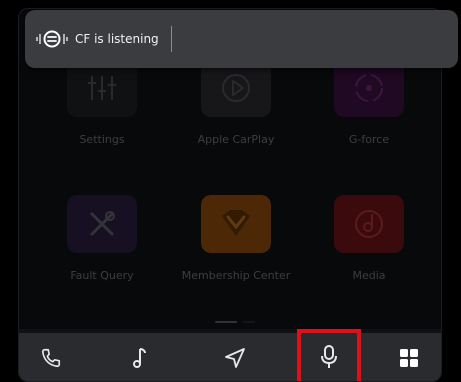  I want to click on page-dot, so click(249, 322).